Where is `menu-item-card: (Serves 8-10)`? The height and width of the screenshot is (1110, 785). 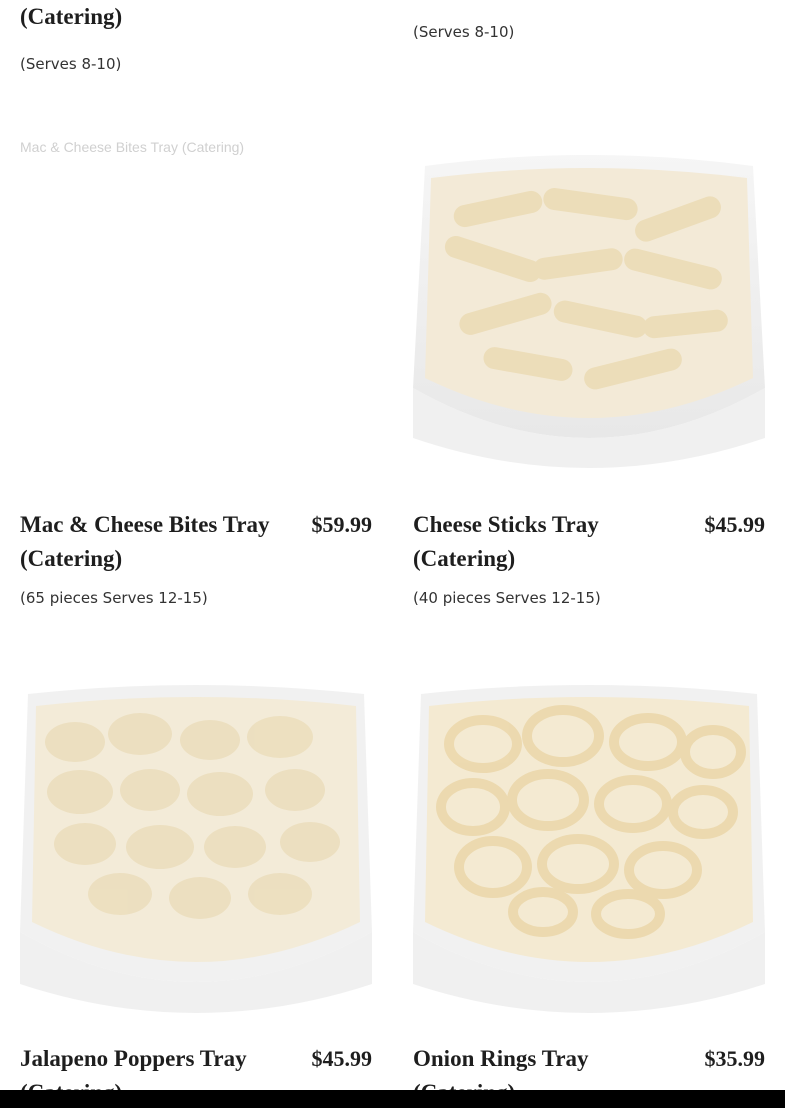 menu-item-card: (Serves 8-10) is located at coordinates (589, 28).